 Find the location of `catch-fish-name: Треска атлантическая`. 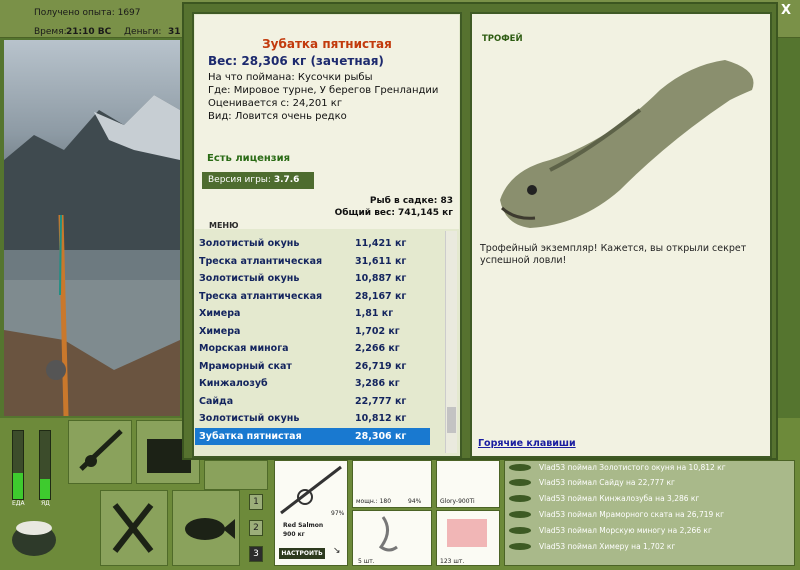

catch-fish-name: Треска атлантическая is located at coordinates (261, 261).